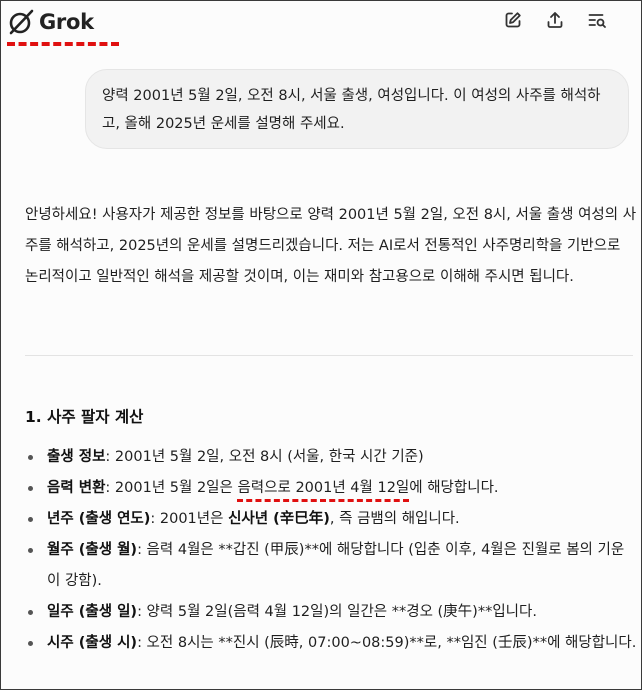  Describe the element at coordinates (264, 457) in the screenshot. I see `item-text: : 2001년 5월 2일, 오전 8시 (서울, 한국 시간 기준)` at that location.